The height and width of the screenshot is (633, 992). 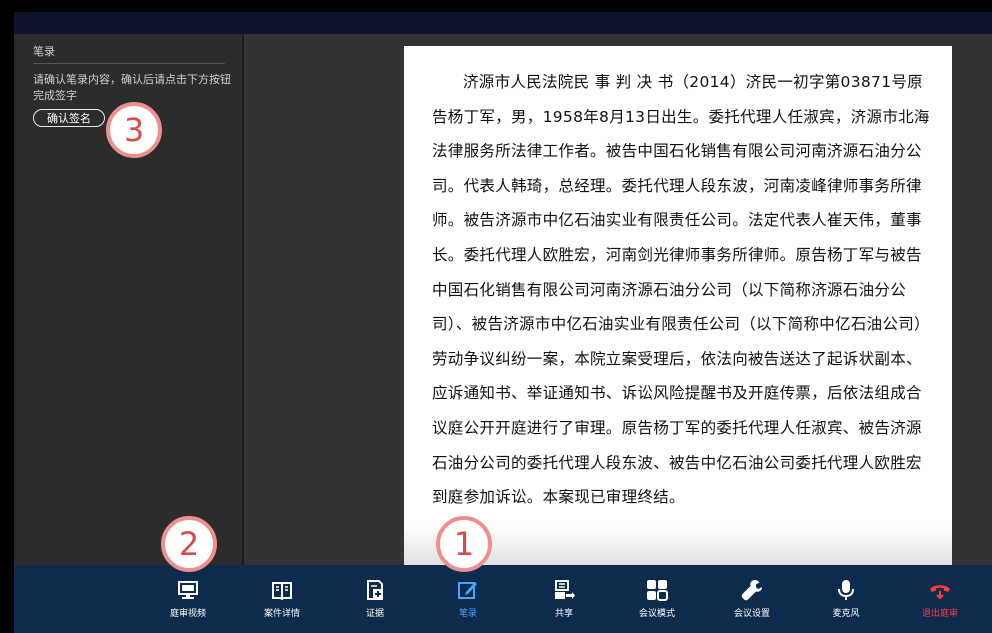 What do you see at coordinates (467, 614) in the screenshot?
I see `toolbar-label: 笔录` at bounding box center [467, 614].